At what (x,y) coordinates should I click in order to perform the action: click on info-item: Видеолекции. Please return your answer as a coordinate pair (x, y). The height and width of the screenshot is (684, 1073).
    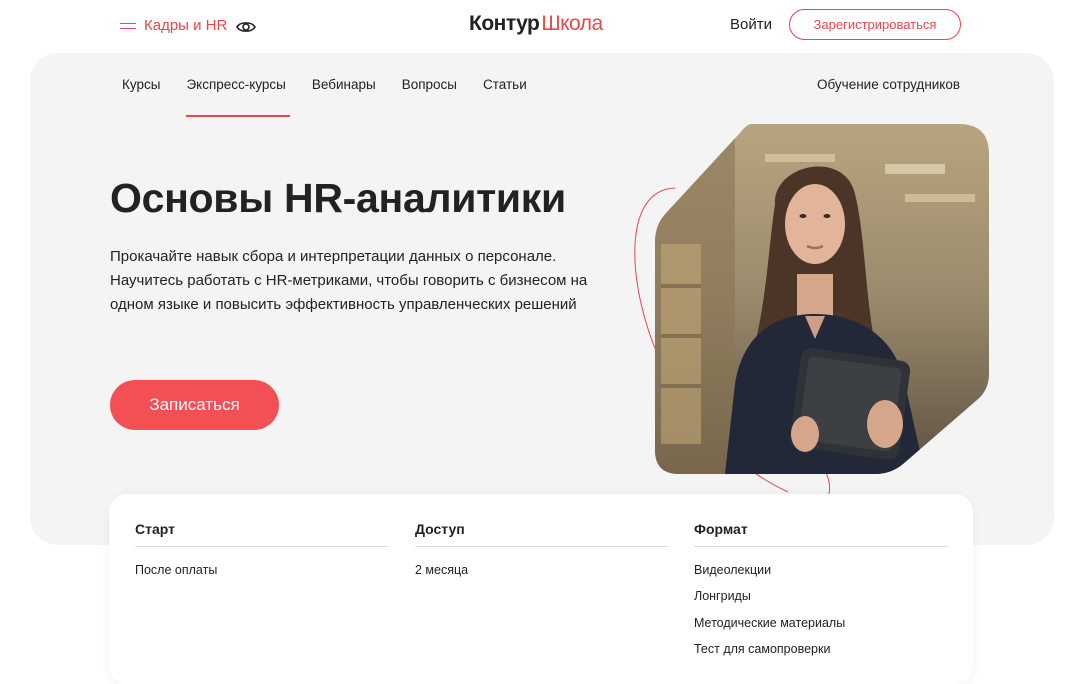
    Looking at the image, I should click on (733, 570).